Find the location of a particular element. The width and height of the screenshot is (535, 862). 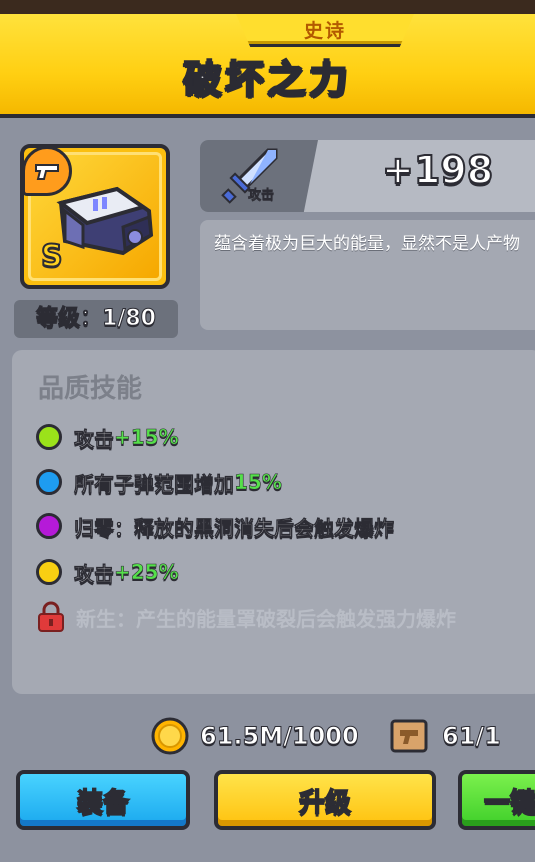

top-strip is located at coordinates (267, 7).